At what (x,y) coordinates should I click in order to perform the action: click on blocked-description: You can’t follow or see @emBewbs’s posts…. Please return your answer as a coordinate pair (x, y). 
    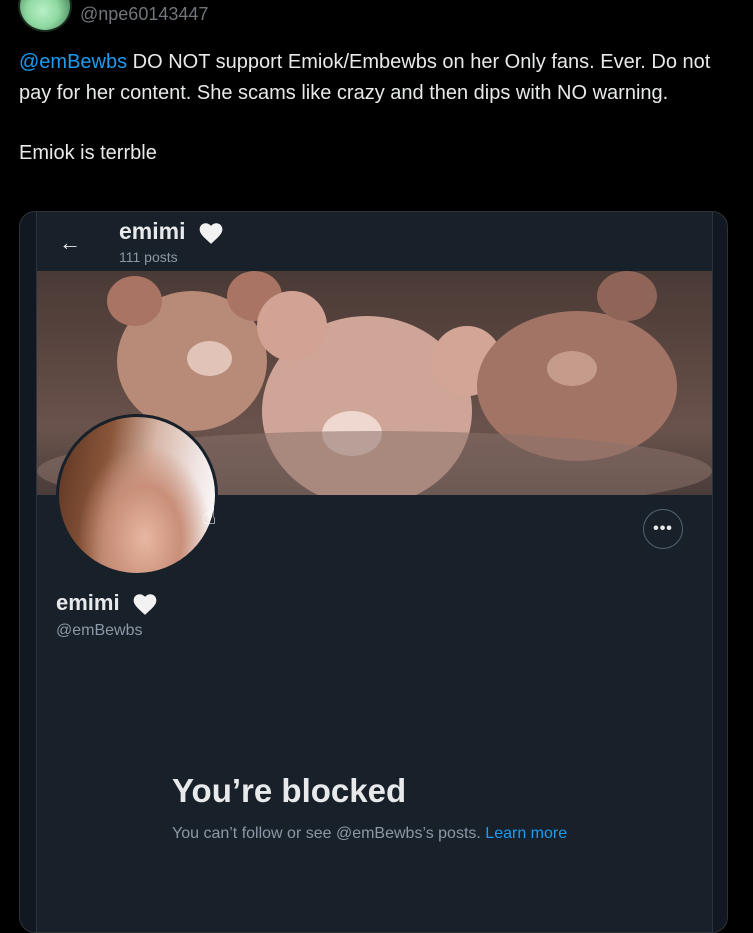
    Looking at the image, I should click on (370, 833).